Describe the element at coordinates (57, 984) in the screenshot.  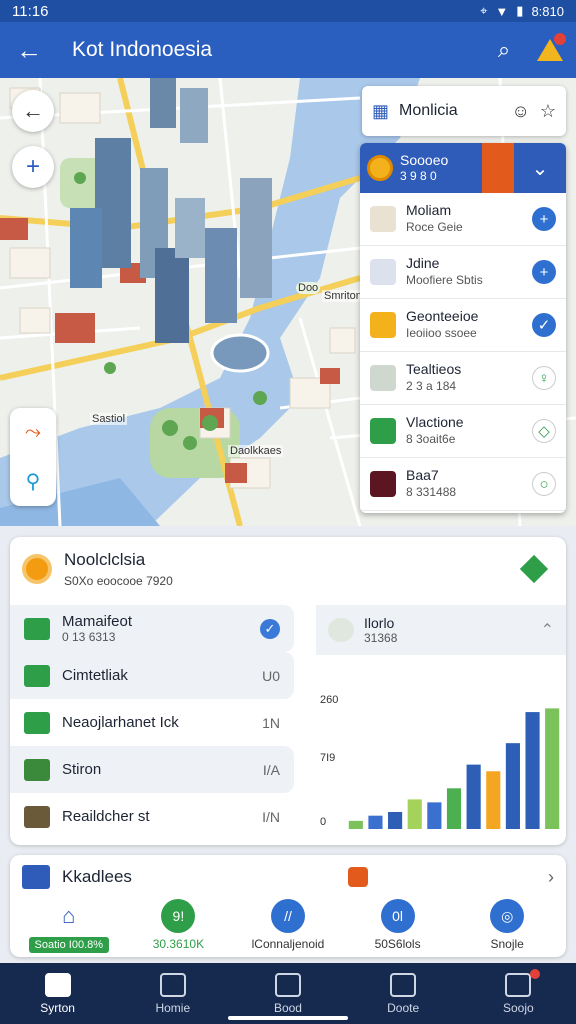
I see `nav-icon` at that location.